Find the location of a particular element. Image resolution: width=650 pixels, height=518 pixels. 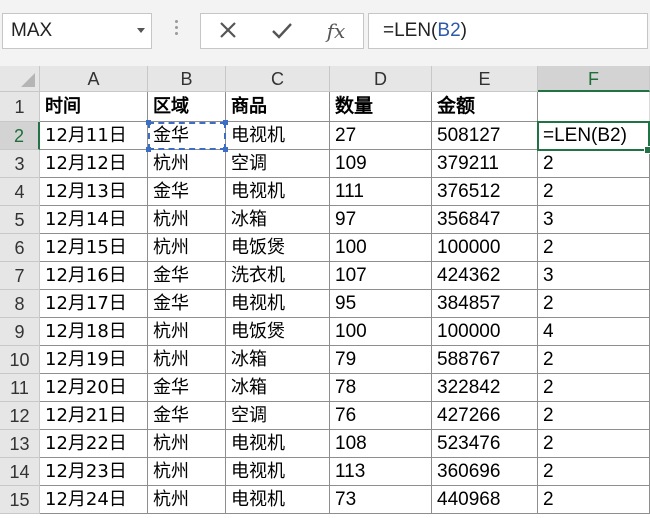

cell-b5: 杭州 is located at coordinates (187, 220).